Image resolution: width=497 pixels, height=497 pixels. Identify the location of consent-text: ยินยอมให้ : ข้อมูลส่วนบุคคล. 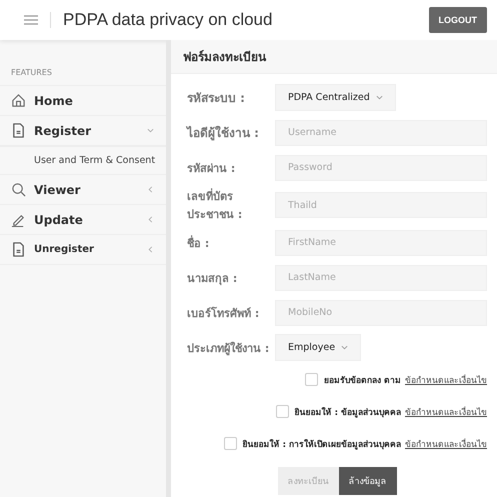
(347, 412).